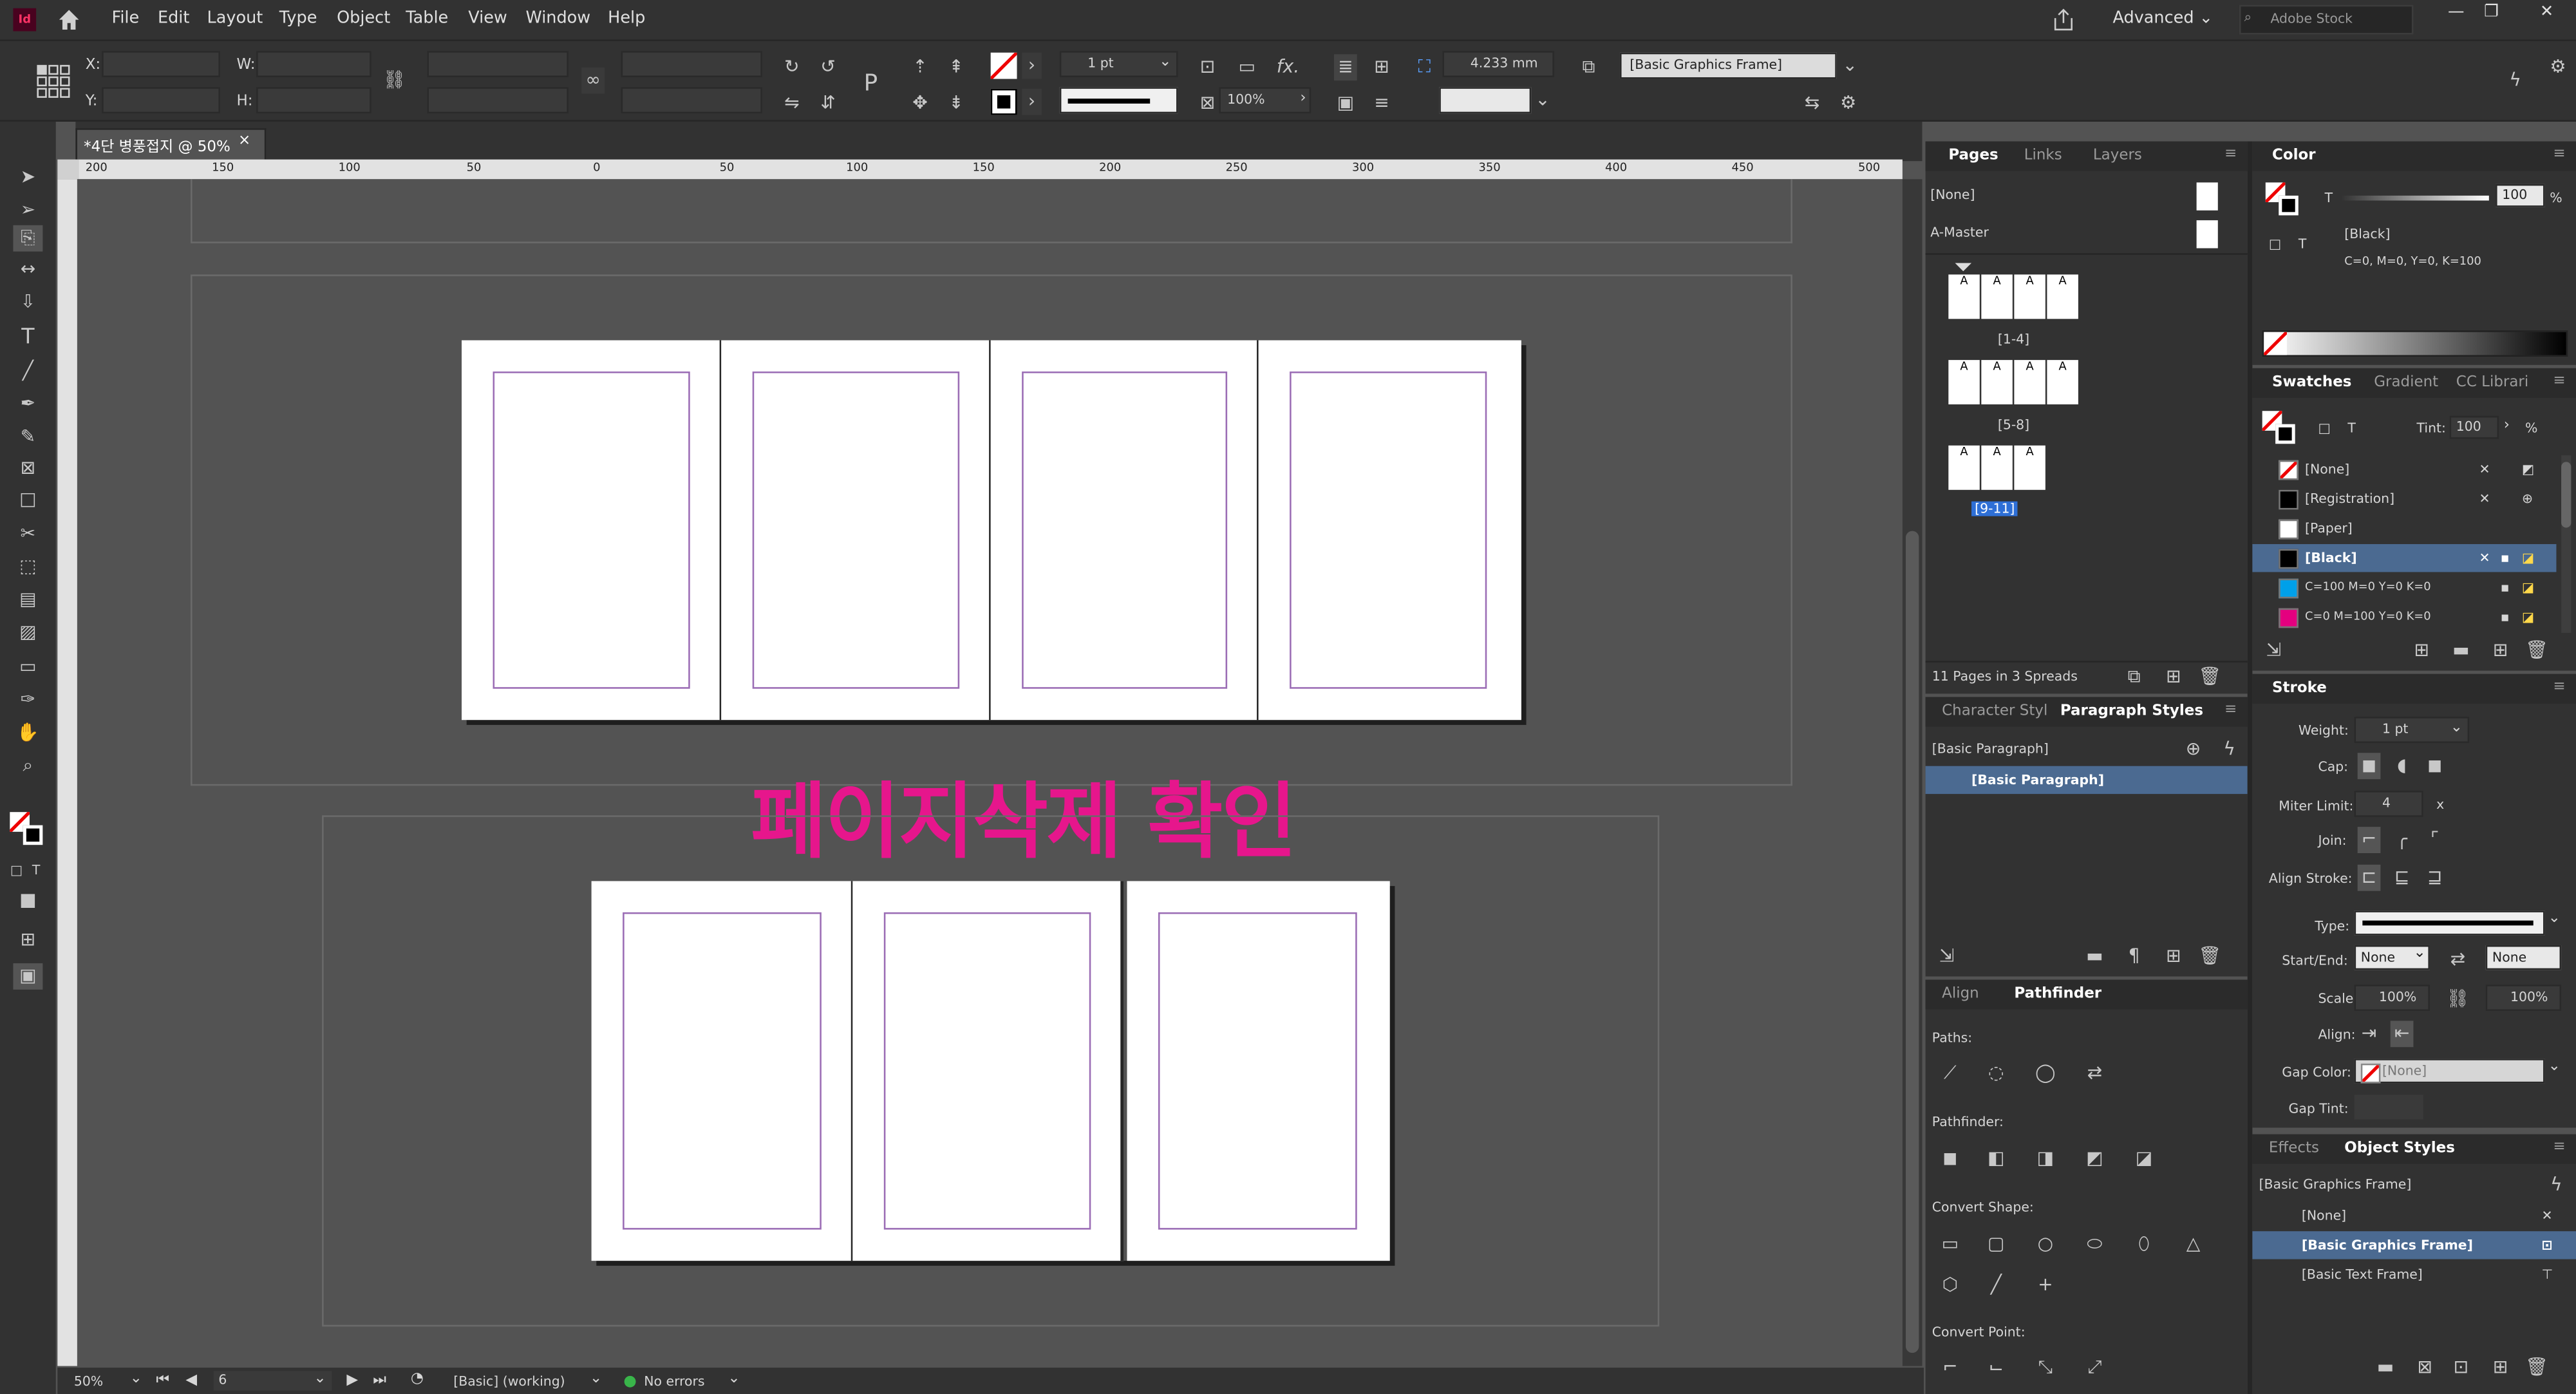  What do you see at coordinates (956, 103) in the screenshot?
I see `select-next-icon: ⇟` at bounding box center [956, 103].